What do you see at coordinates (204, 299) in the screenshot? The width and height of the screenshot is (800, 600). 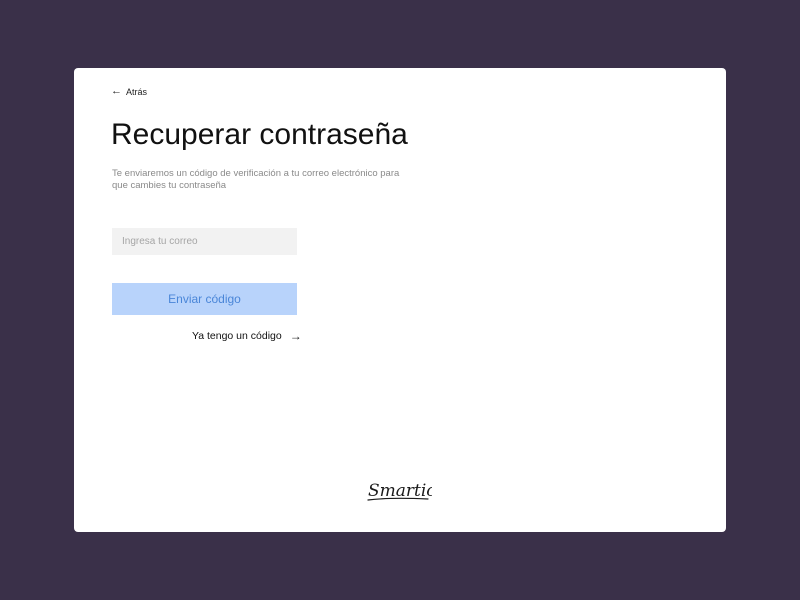 I see `send-code-button: Enviar código` at bounding box center [204, 299].